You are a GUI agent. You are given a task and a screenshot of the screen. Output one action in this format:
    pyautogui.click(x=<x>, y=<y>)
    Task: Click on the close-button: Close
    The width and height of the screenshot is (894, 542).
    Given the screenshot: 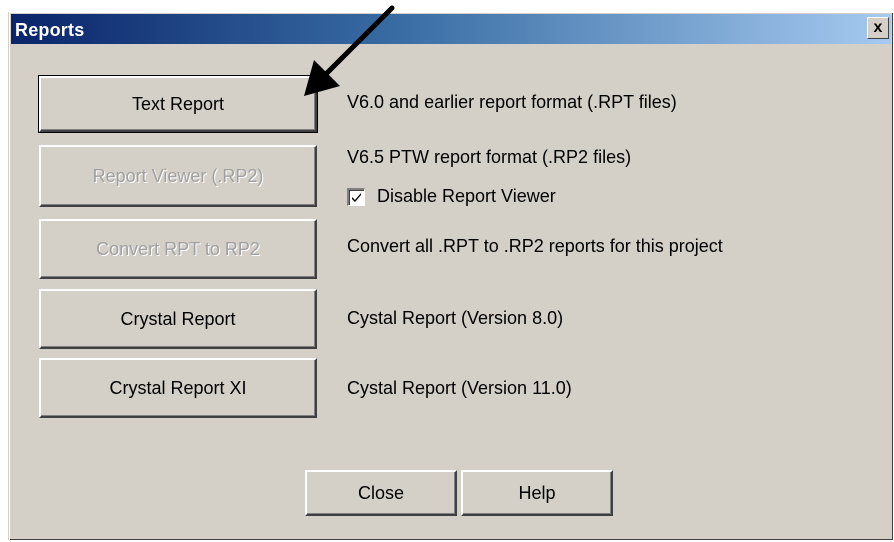 What is the action you would take?
    pyautogui.click(x=381, y=493)
    